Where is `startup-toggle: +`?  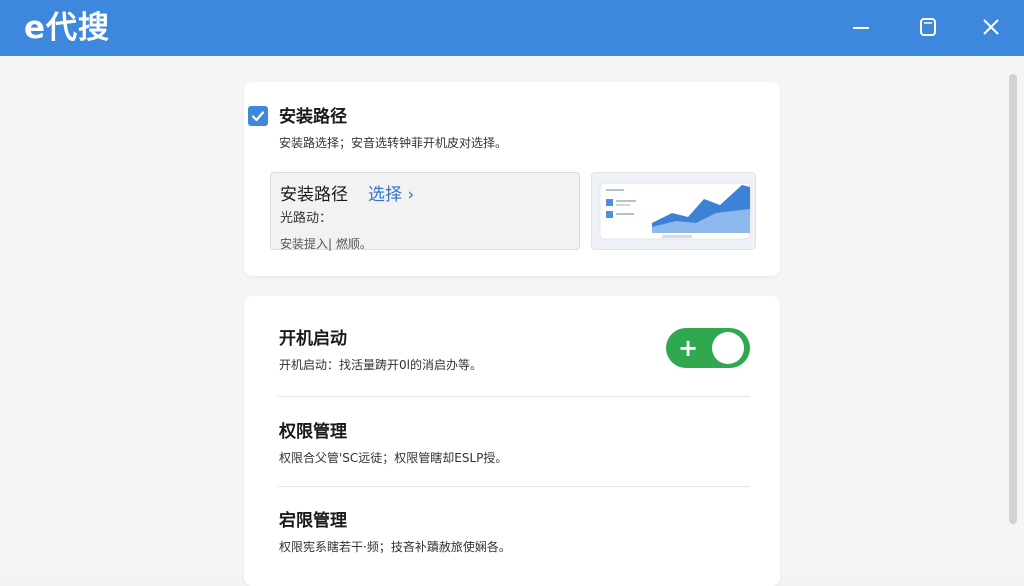 startup-toggle: + is located at coordinates (708, 348).